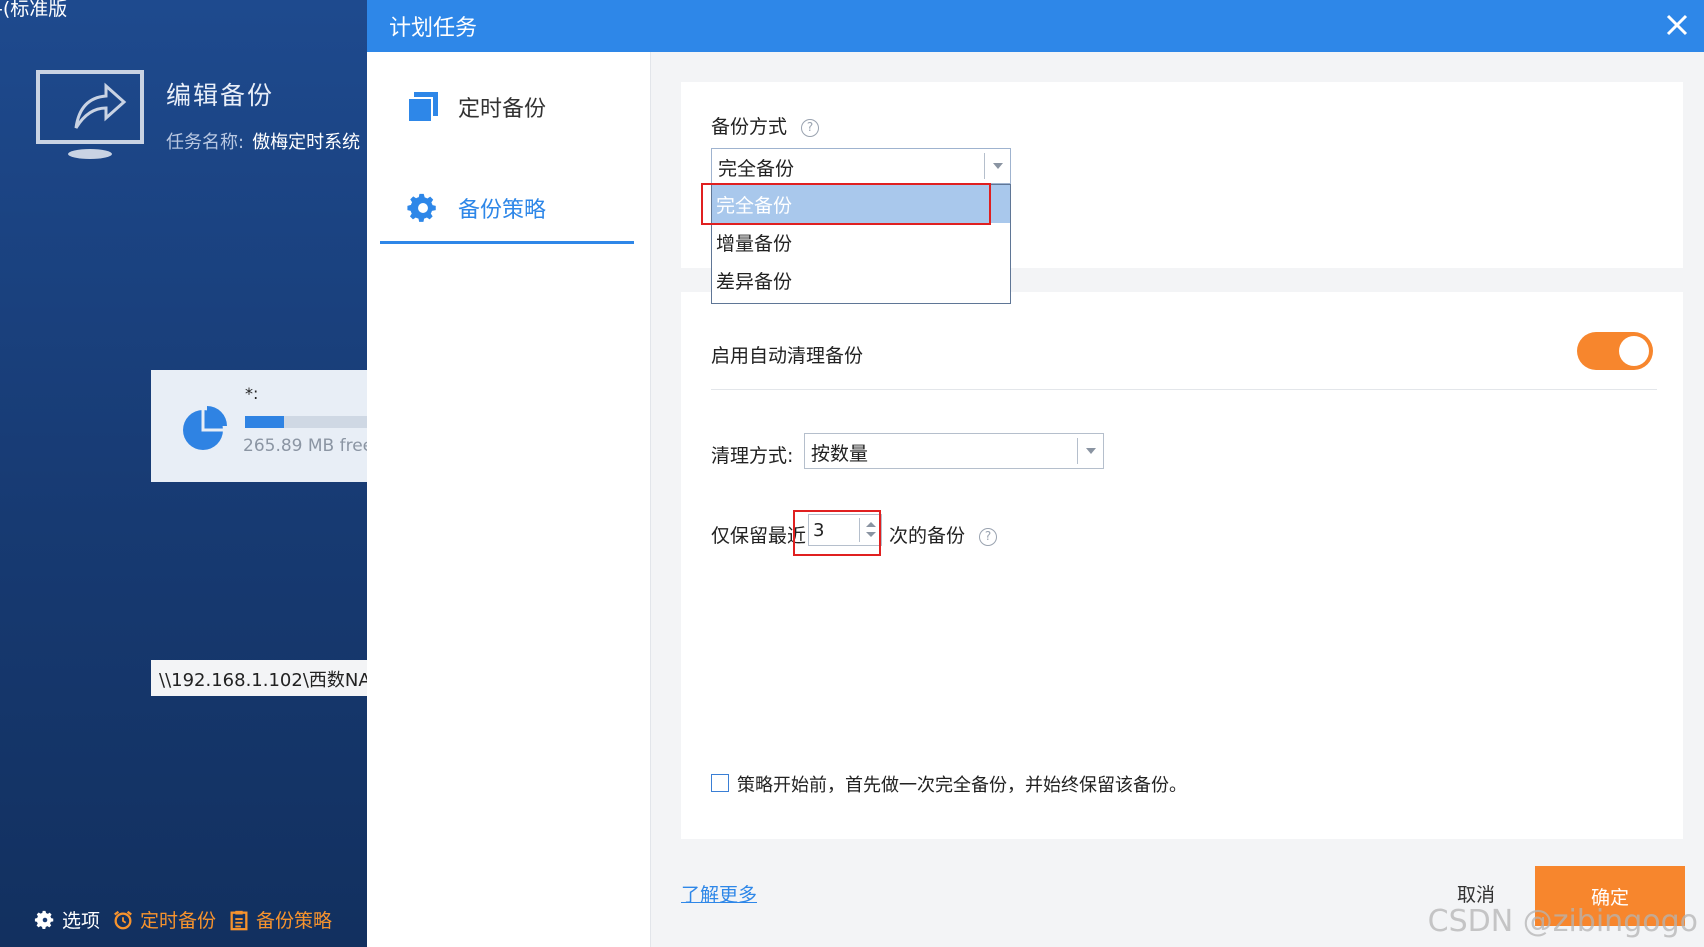 The width and height of the screenshot is (1704, 947). What do you see at coordinates (861, 280) in the screenshot?
I see `dropdown-option-differential: 差异备份` at bounding box center [861, 280].